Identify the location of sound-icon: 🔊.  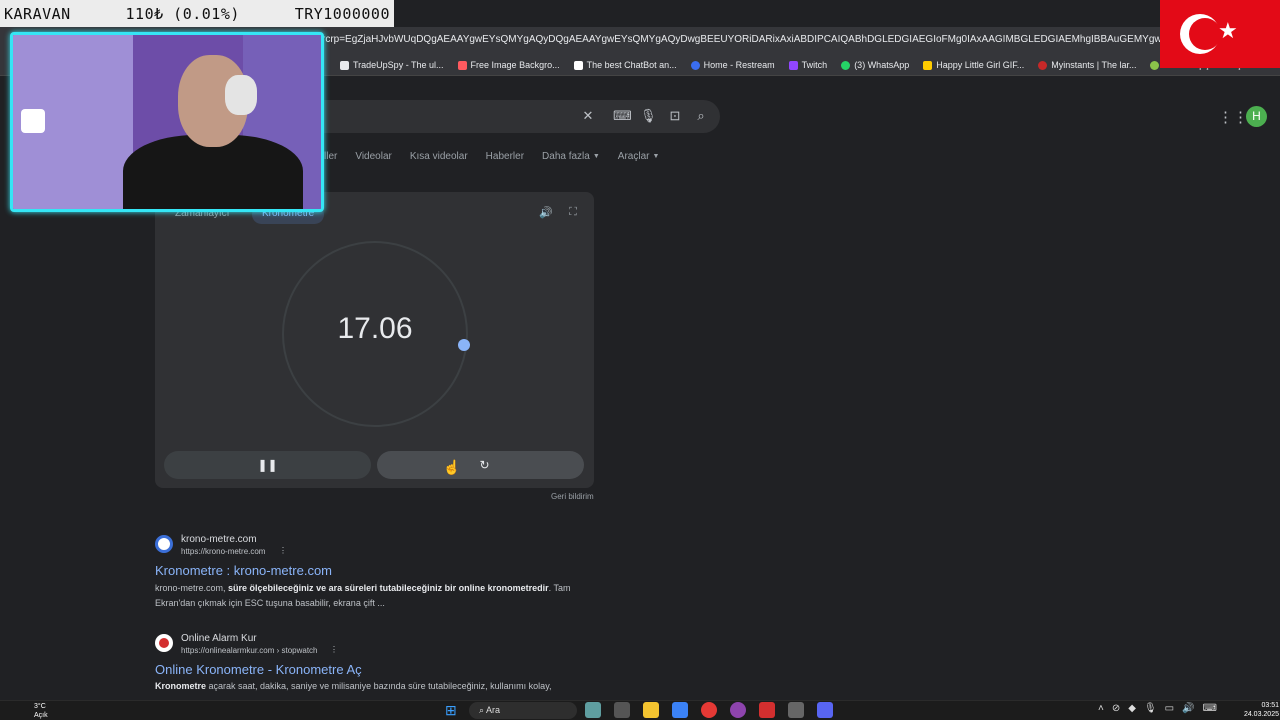
(546, 213).